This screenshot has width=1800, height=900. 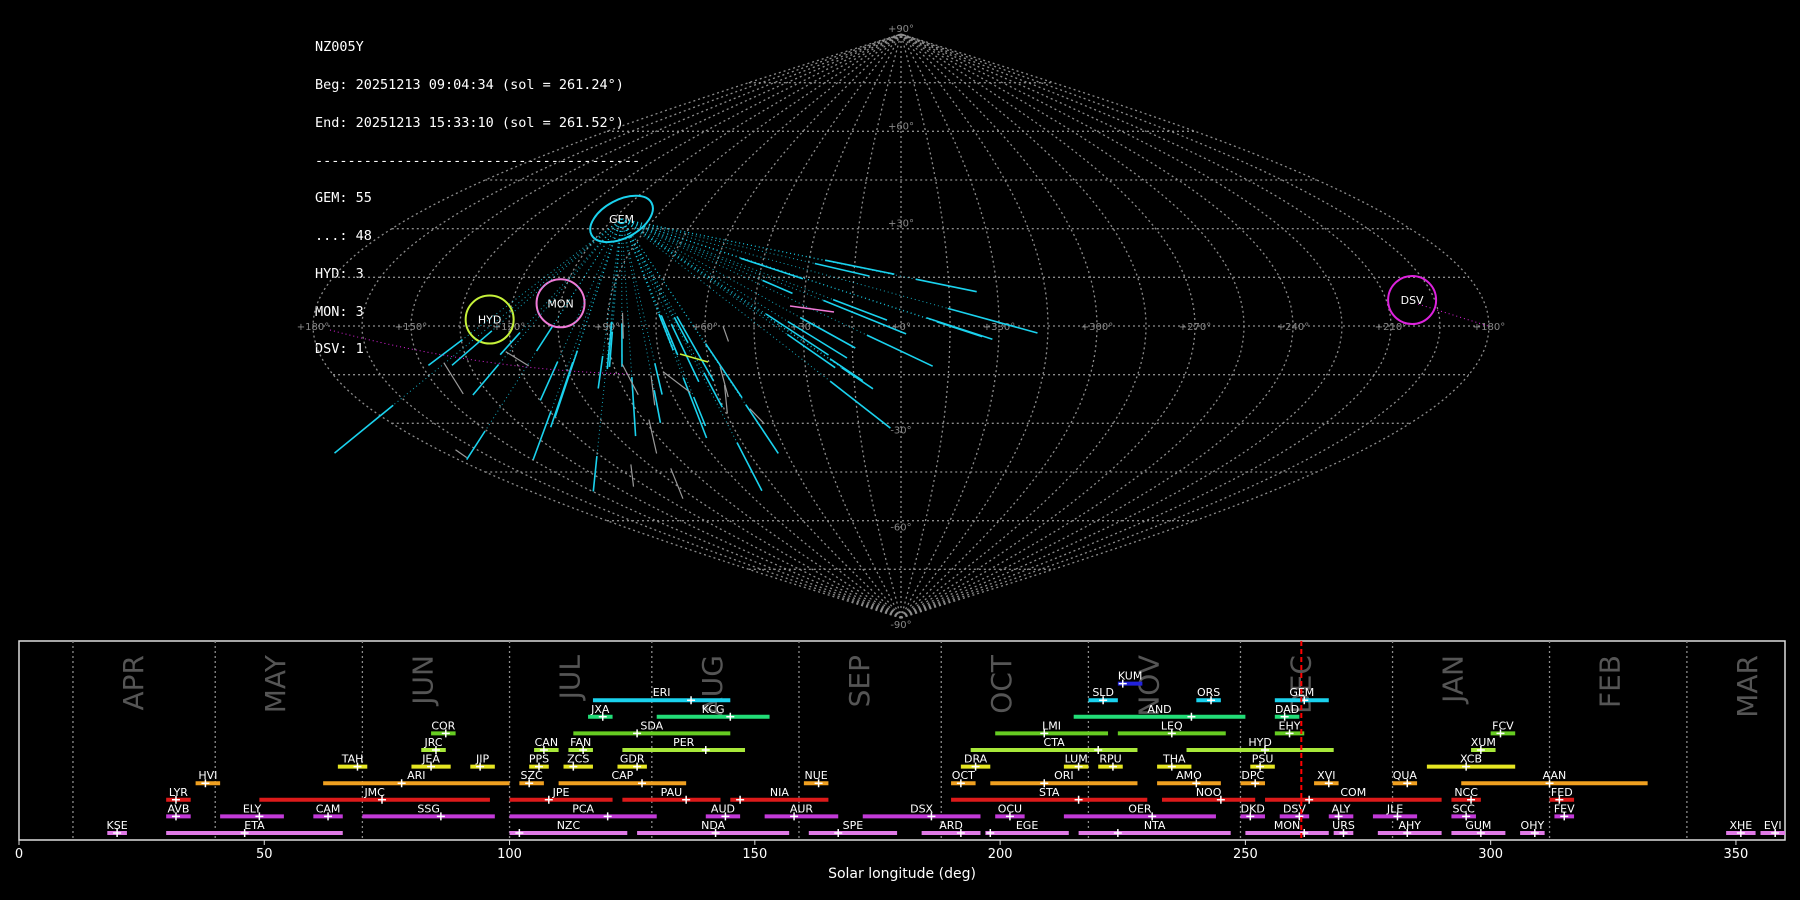 I want to click on shower-label-cap: CAP, so click(x=622, y=775).